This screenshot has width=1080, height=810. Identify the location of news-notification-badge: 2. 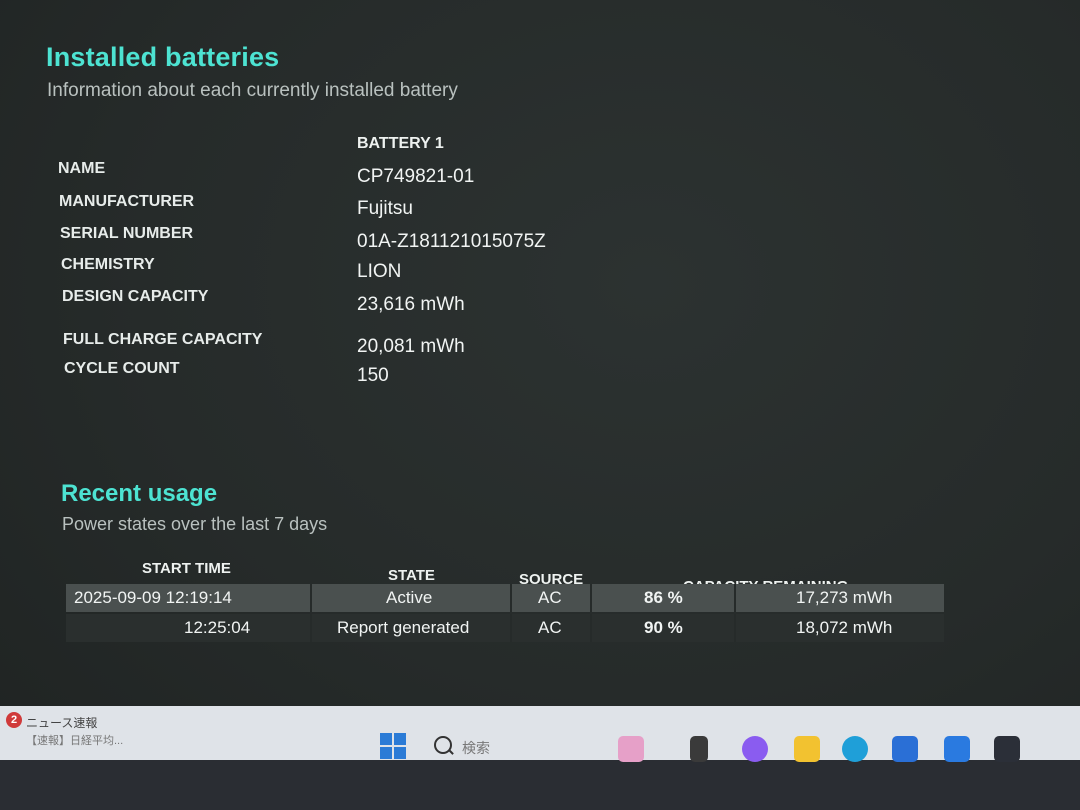
(14, 720).